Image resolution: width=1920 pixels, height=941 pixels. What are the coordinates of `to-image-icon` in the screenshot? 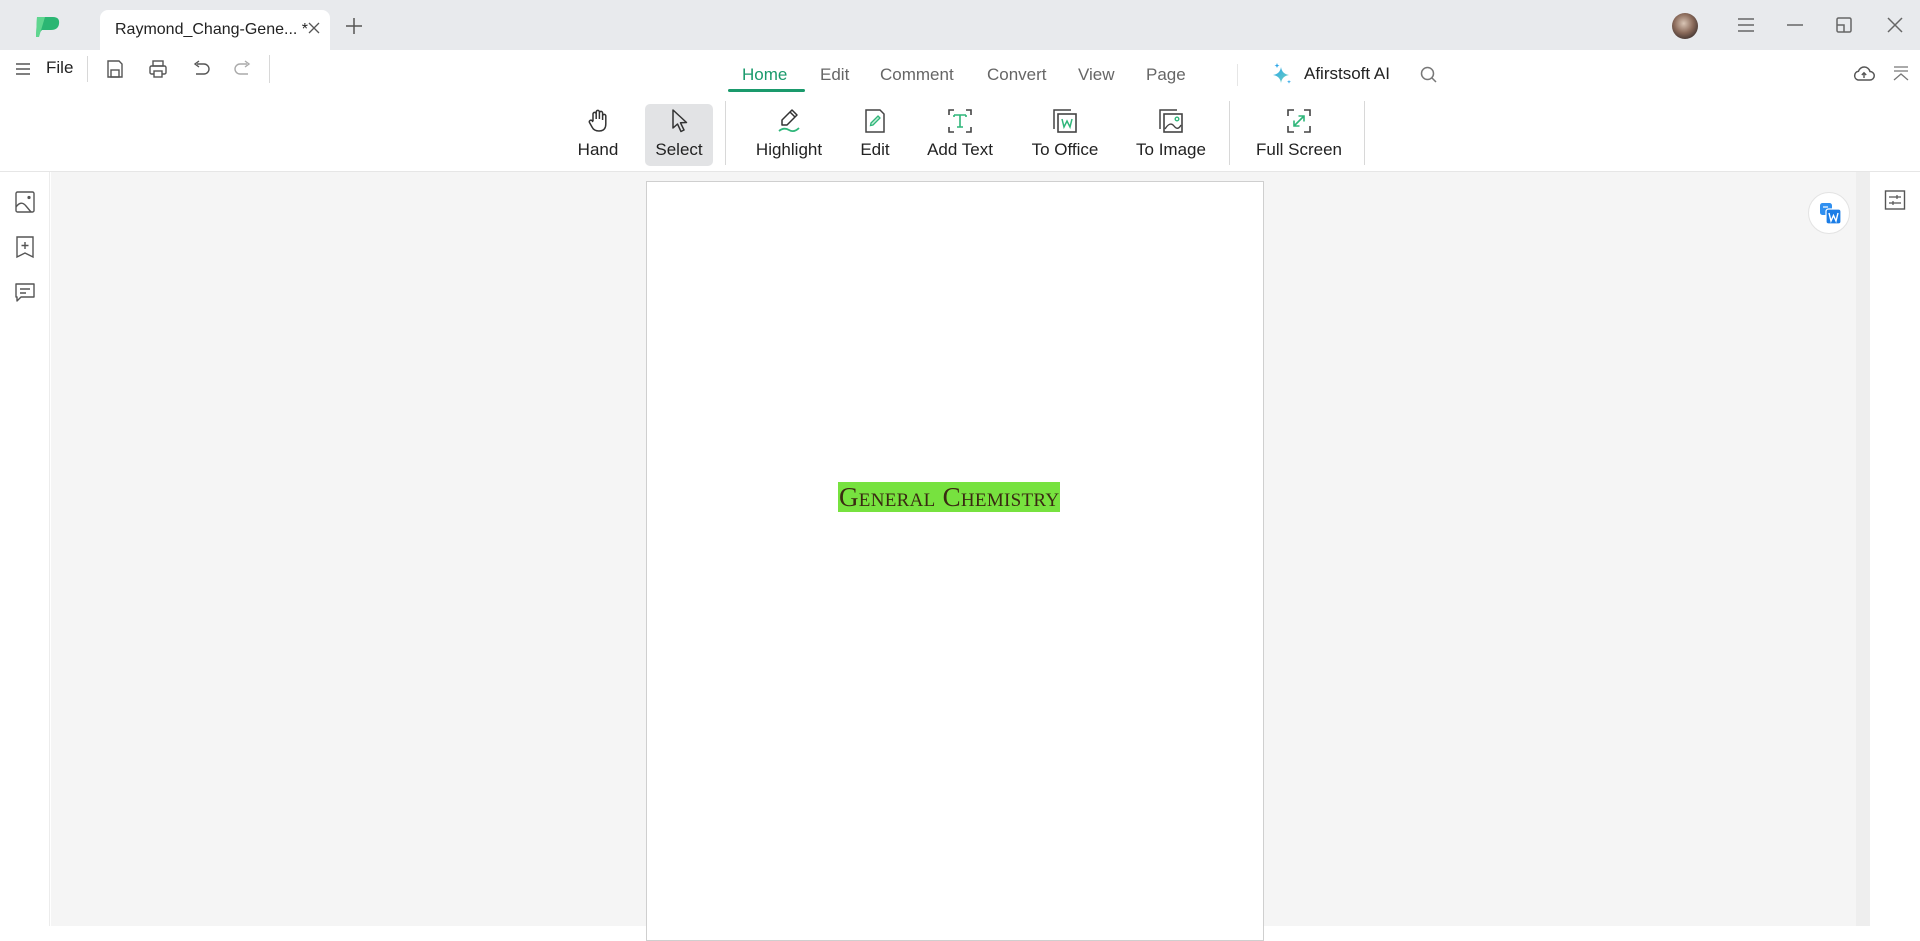 It's located at (1171, 121).